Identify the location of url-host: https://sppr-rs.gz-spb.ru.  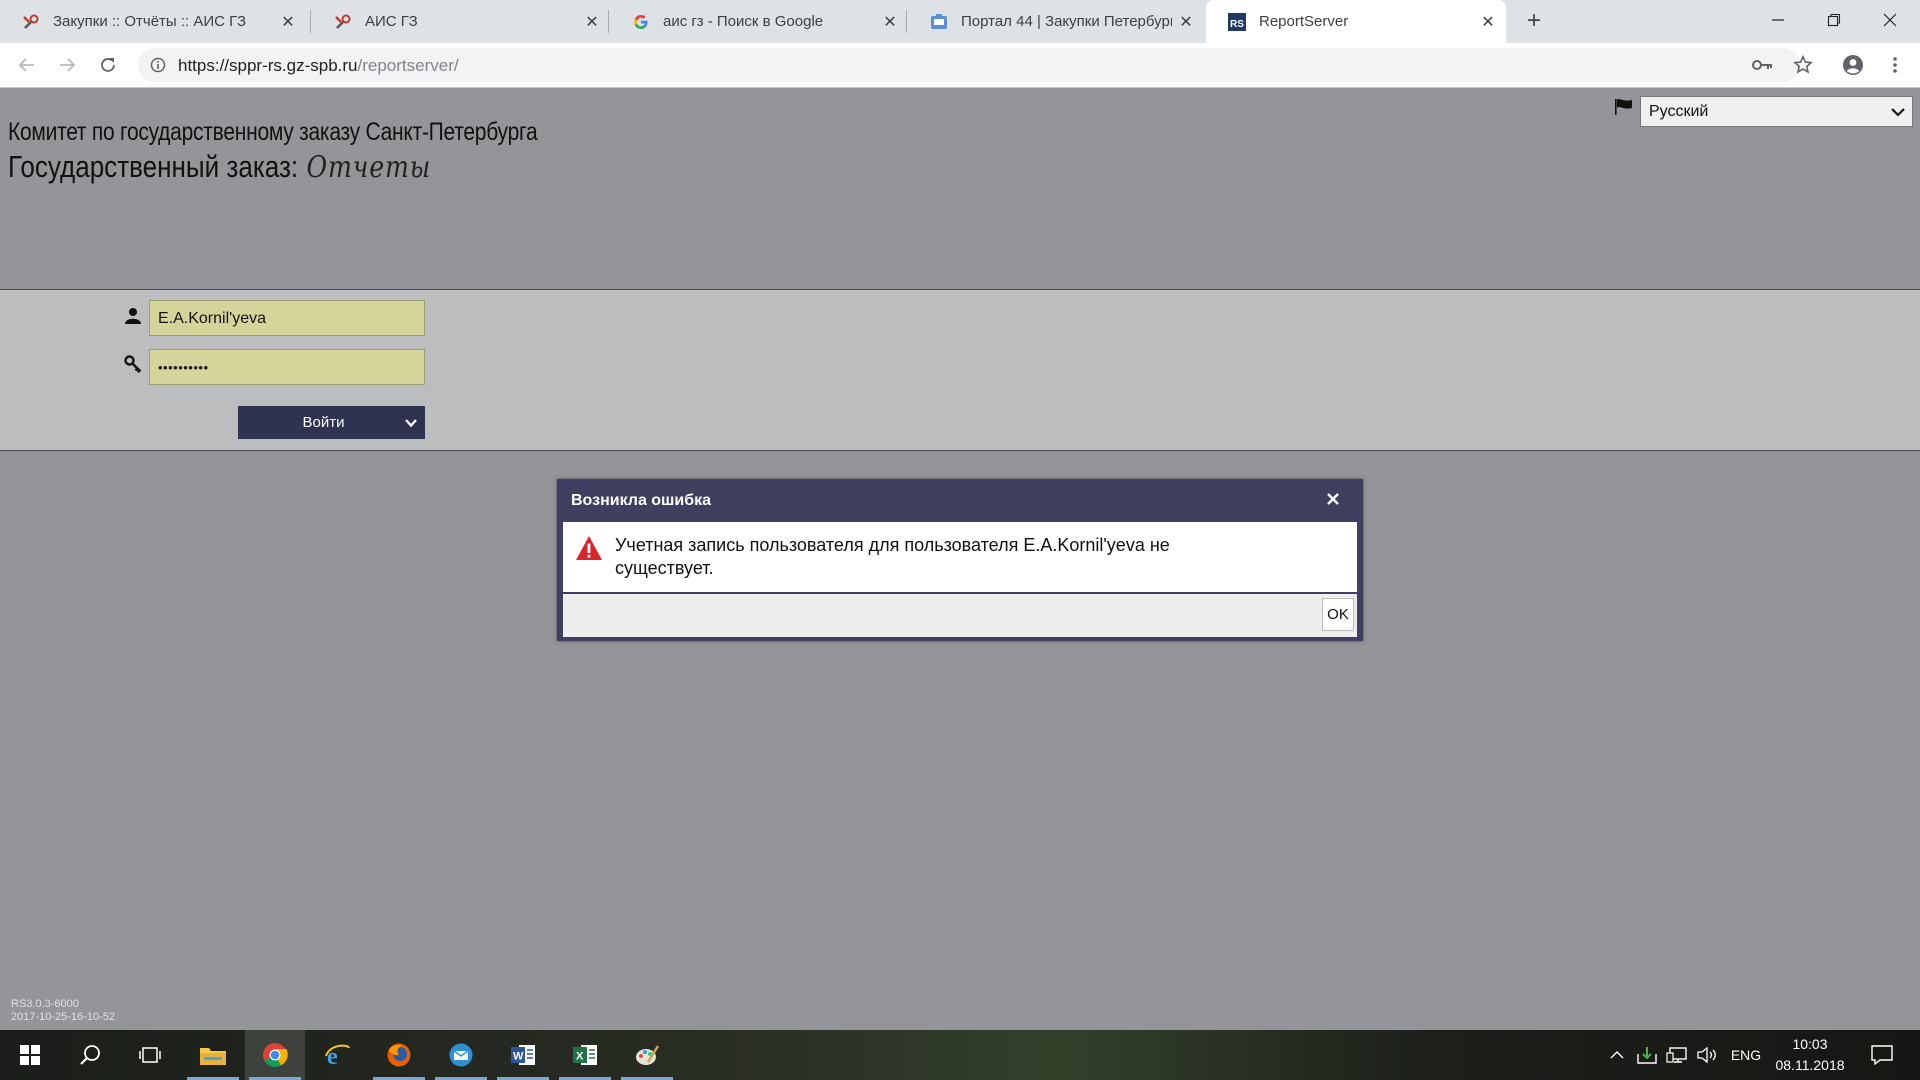
(268, 65).